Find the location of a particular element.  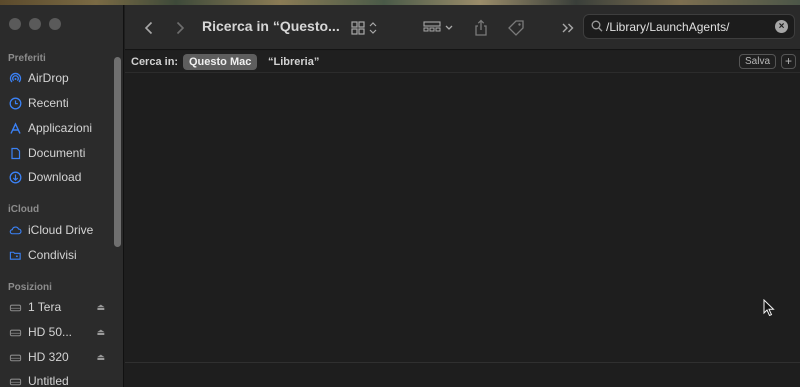

view-options-button is located at coordinates (366, 28).